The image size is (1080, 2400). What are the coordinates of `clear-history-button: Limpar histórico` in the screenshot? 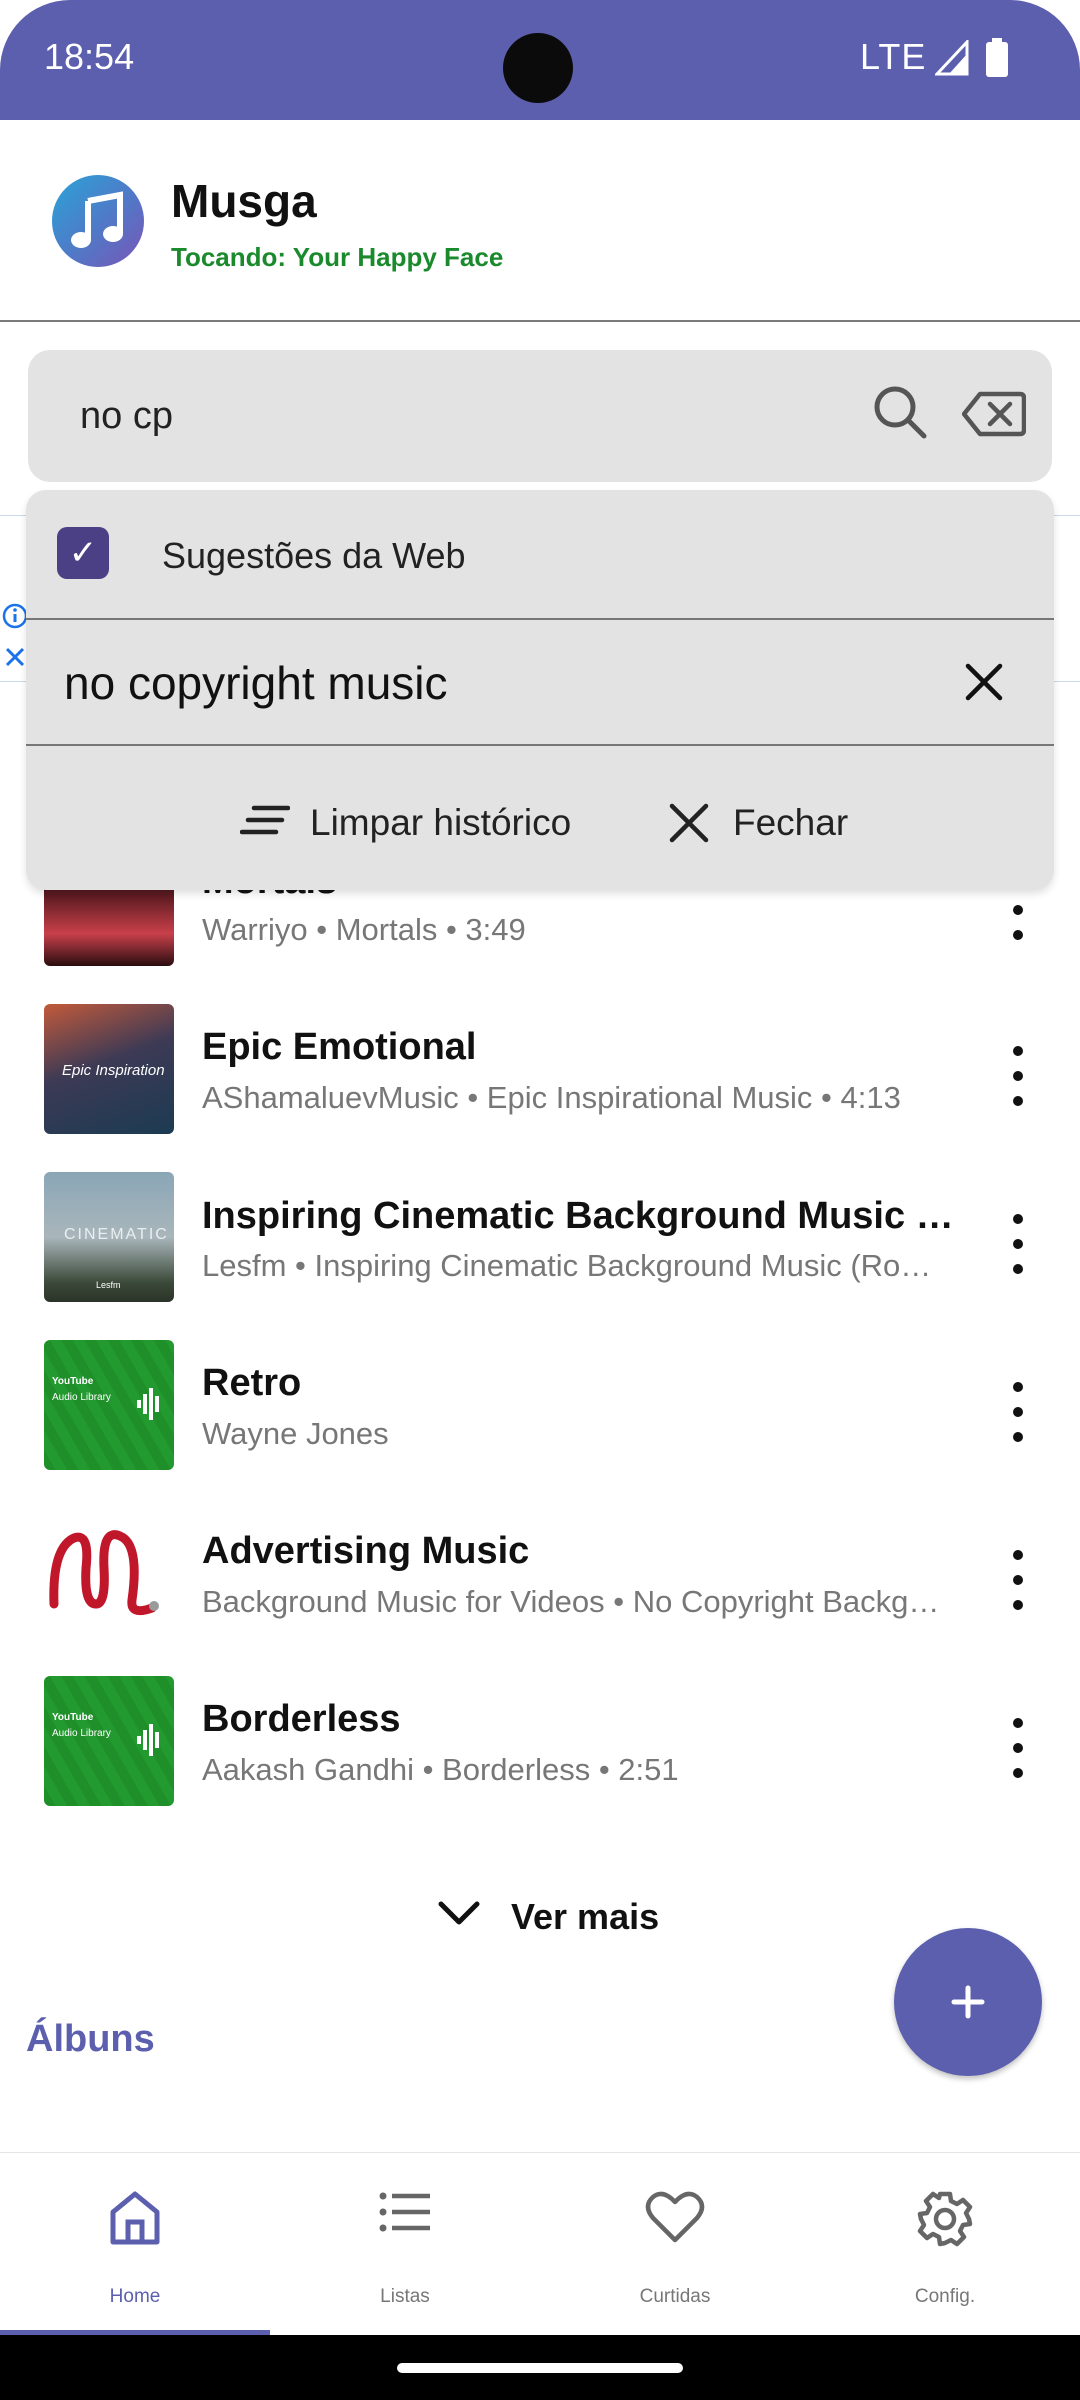 It's located at (440, 823).